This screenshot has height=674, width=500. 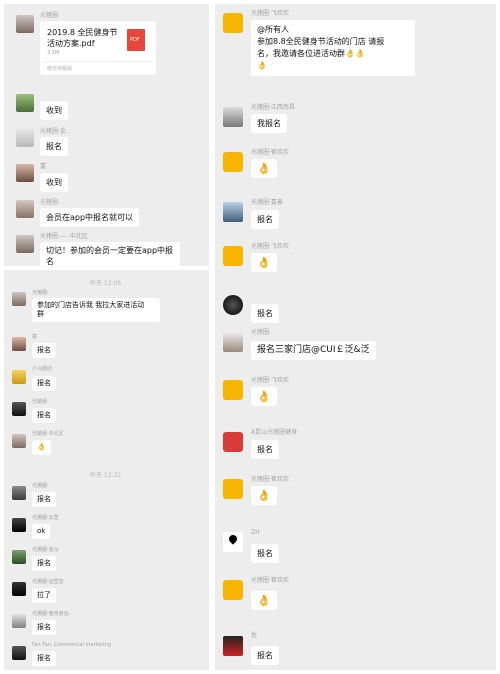 I want to click on file-name-line2: 活动方案.pdf, so click(x=71, y=43).